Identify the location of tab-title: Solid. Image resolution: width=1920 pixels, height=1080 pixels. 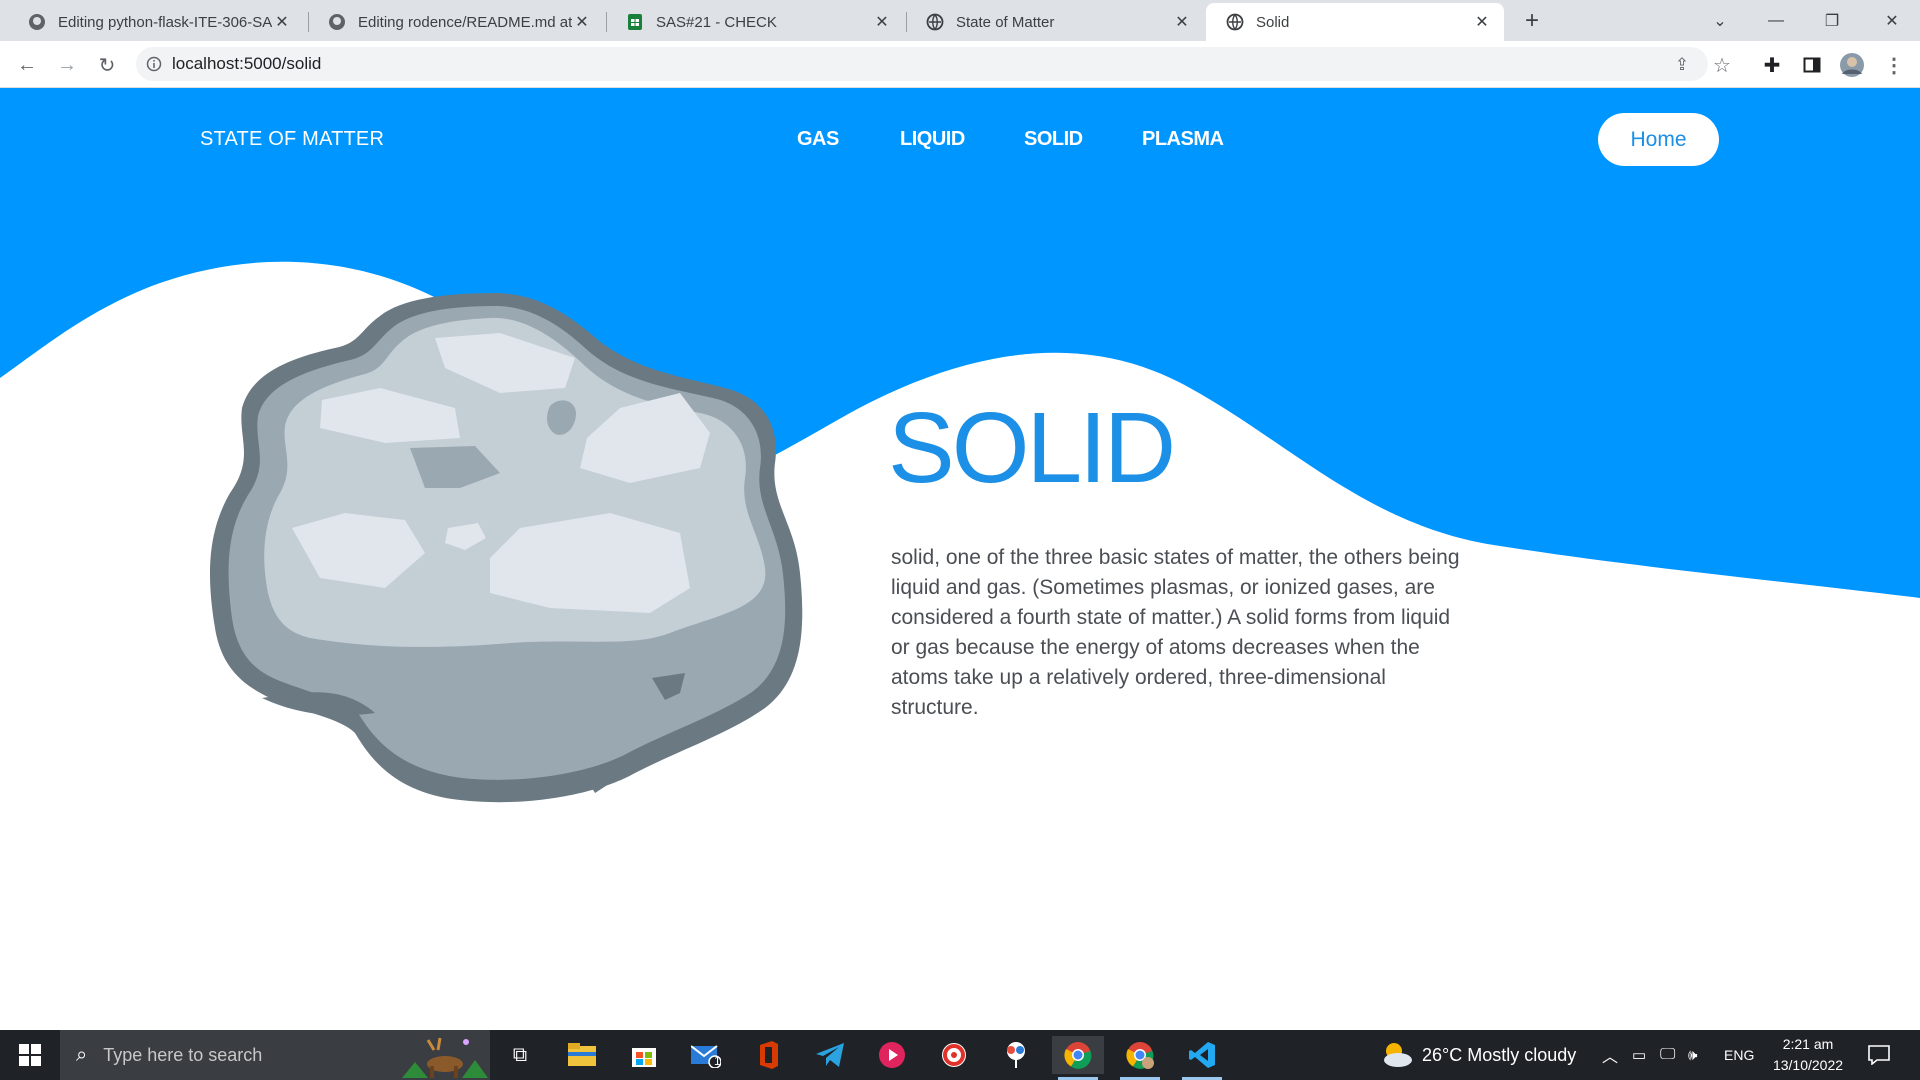
(1273, 22).